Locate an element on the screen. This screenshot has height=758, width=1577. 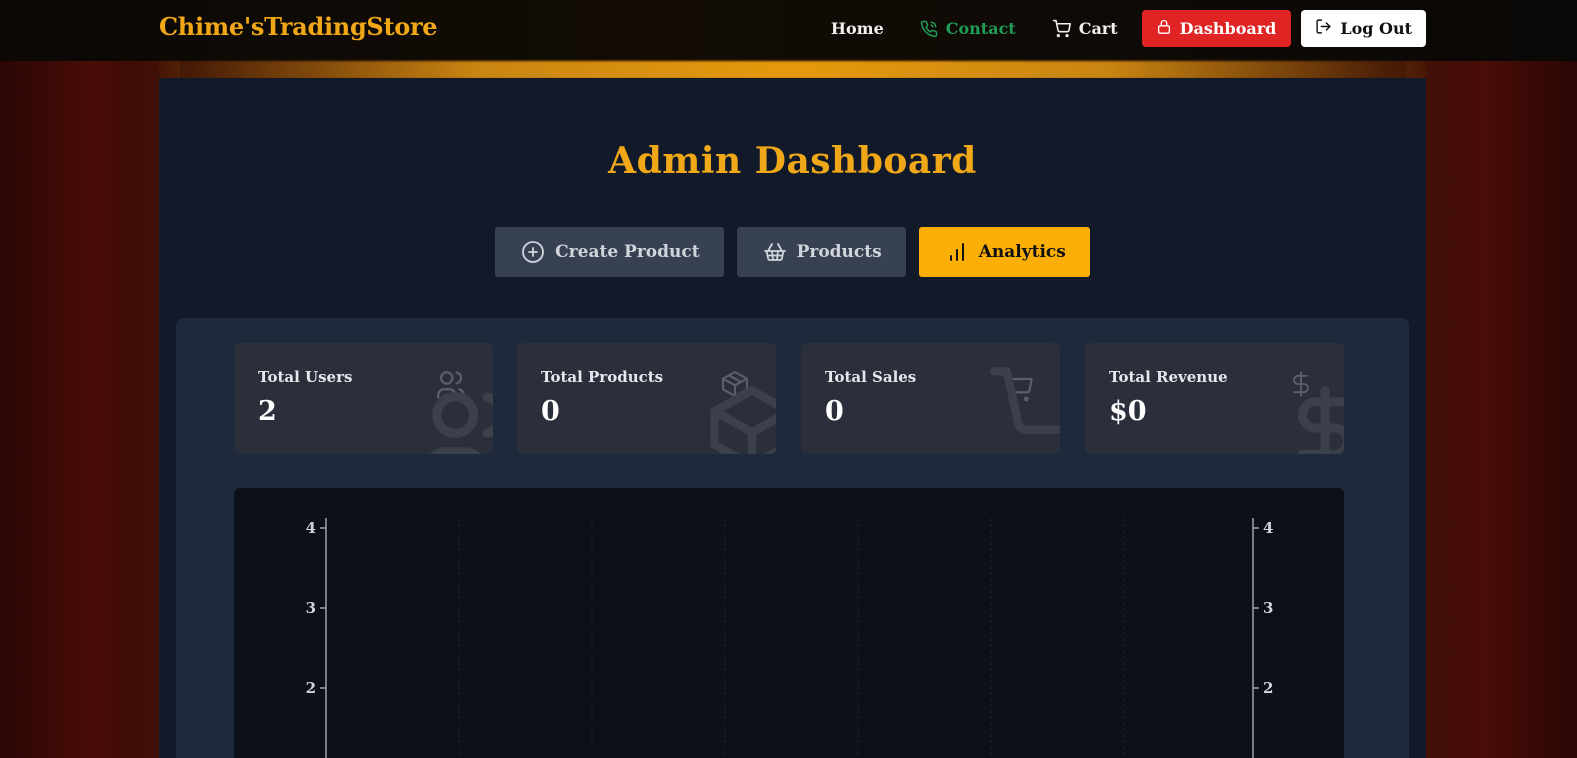
dashboard-label: Dashboard is located at coordinates (1228, 28).